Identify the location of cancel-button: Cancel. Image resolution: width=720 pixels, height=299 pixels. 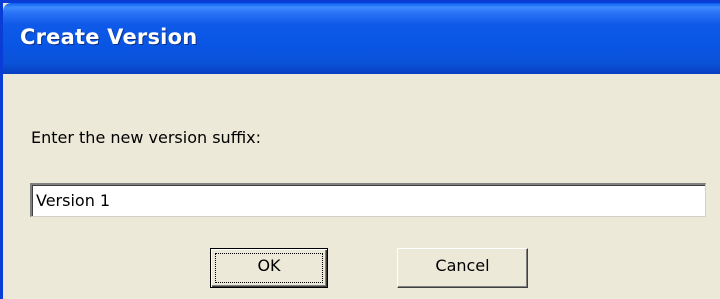
(462, 268).